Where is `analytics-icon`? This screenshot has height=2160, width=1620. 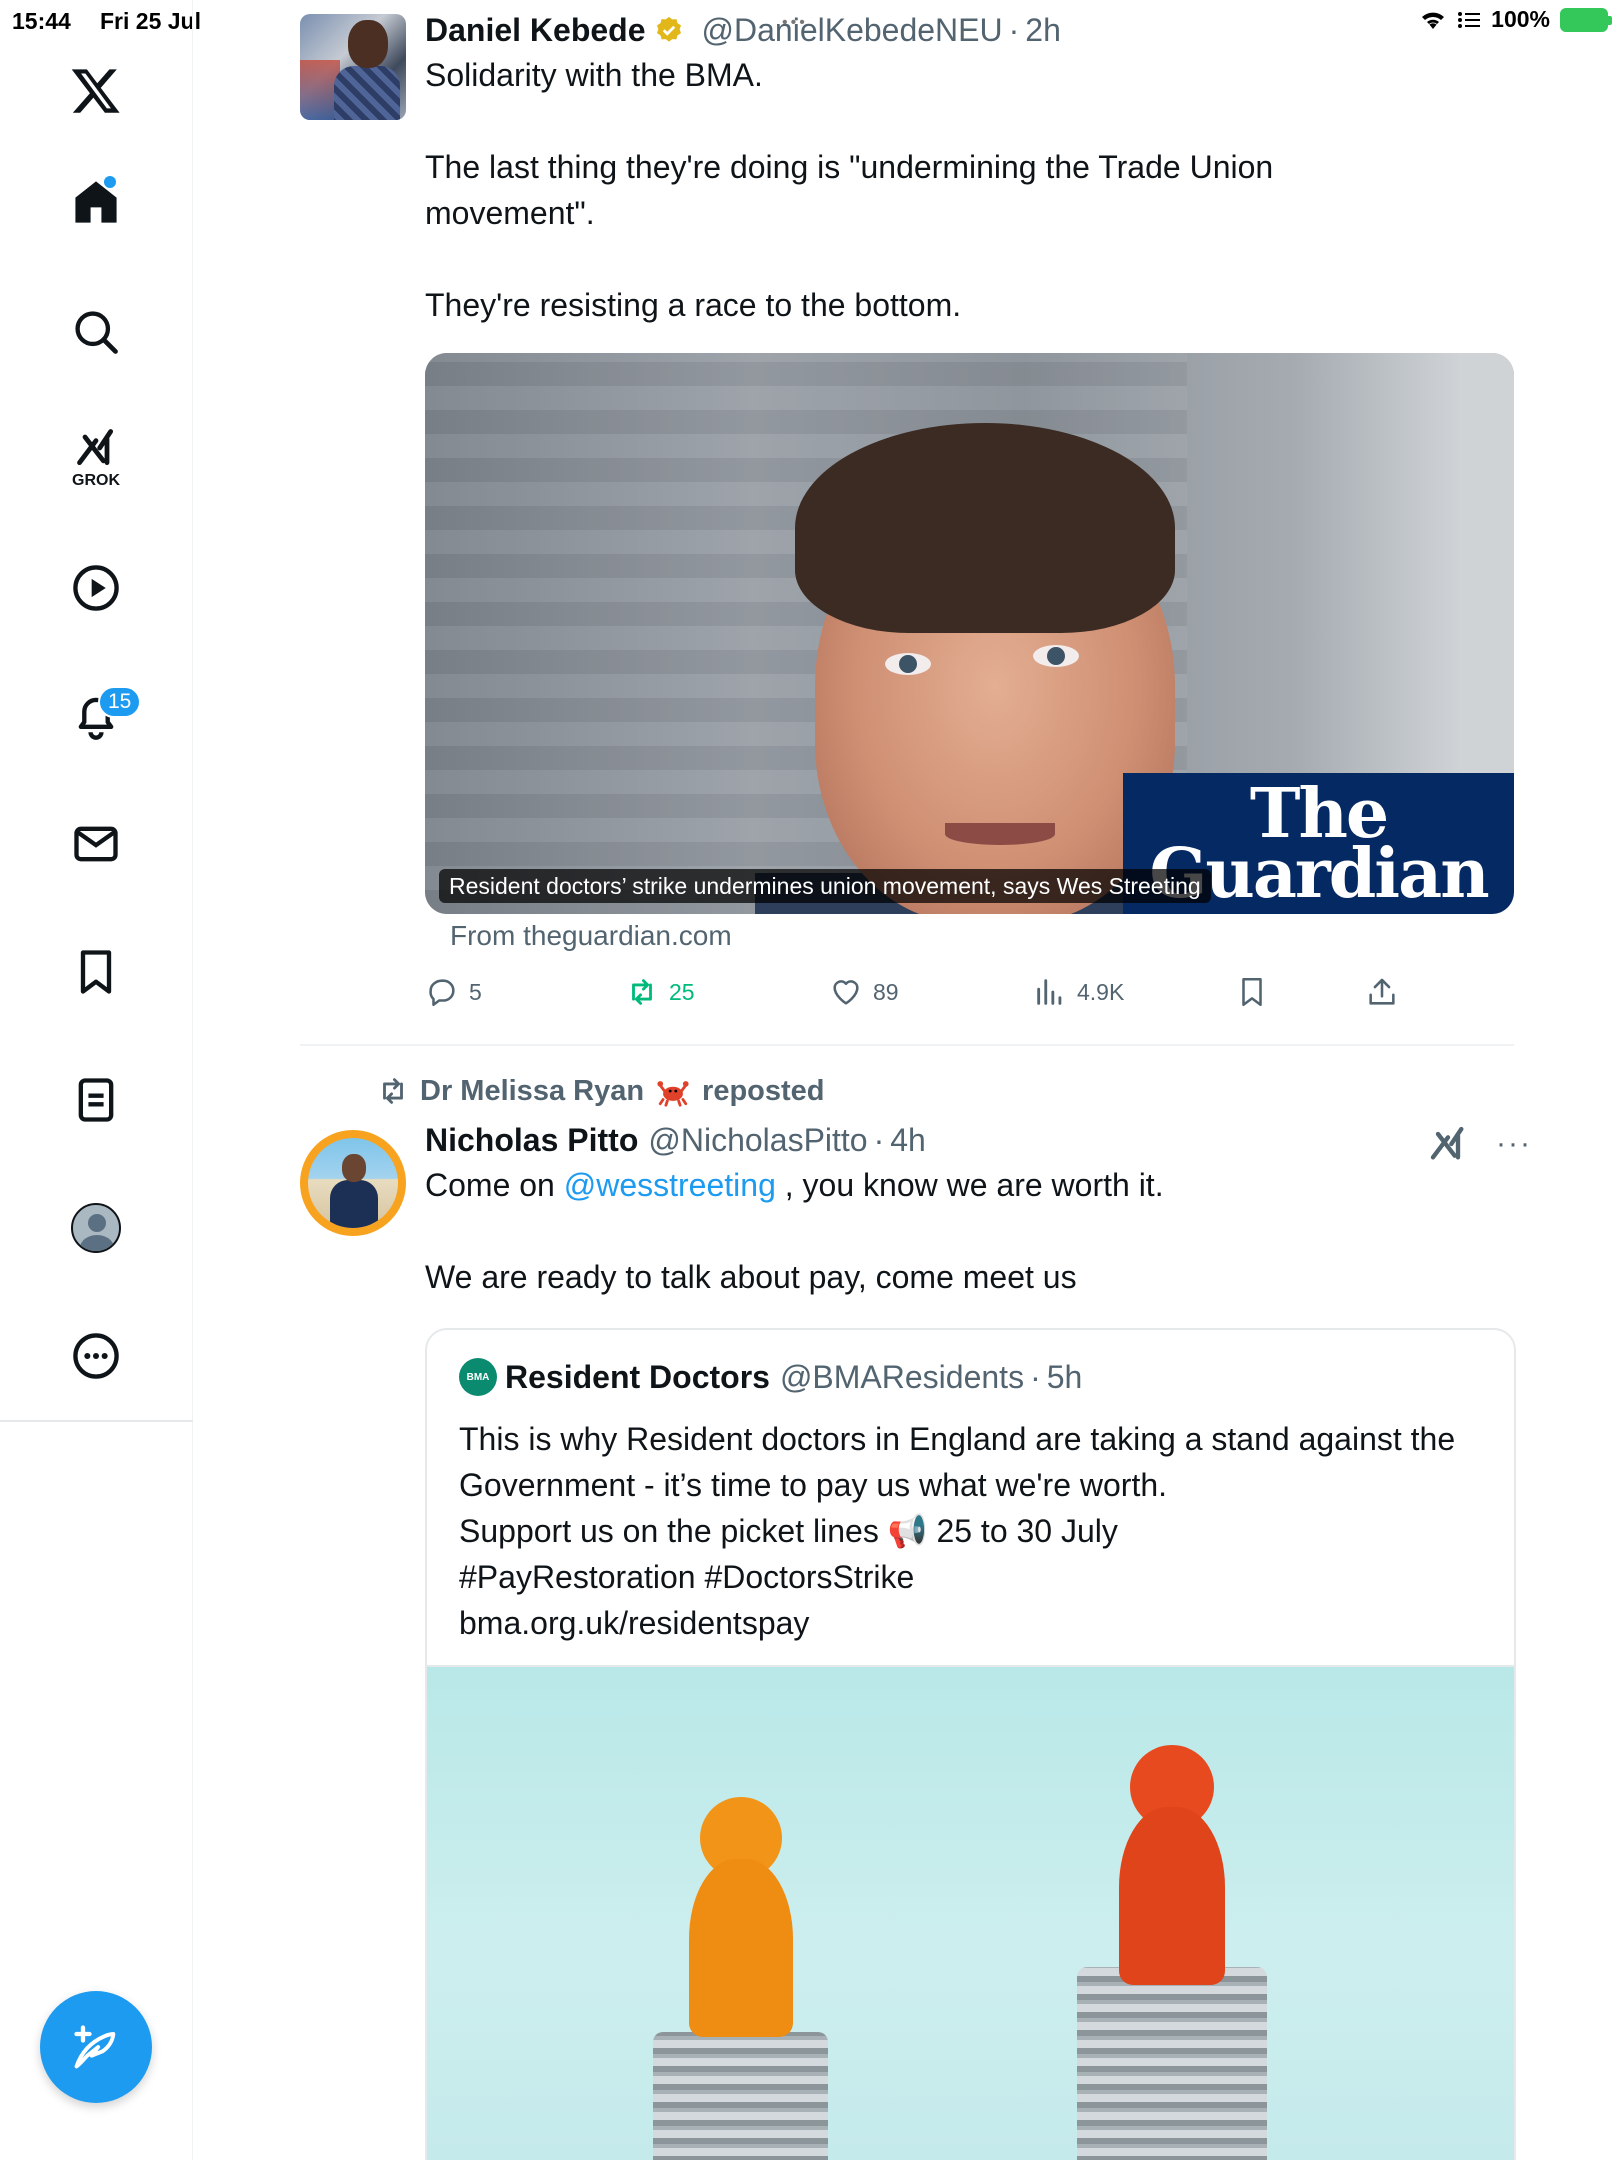
analytics-icon is located at coordinates (1049, 992).